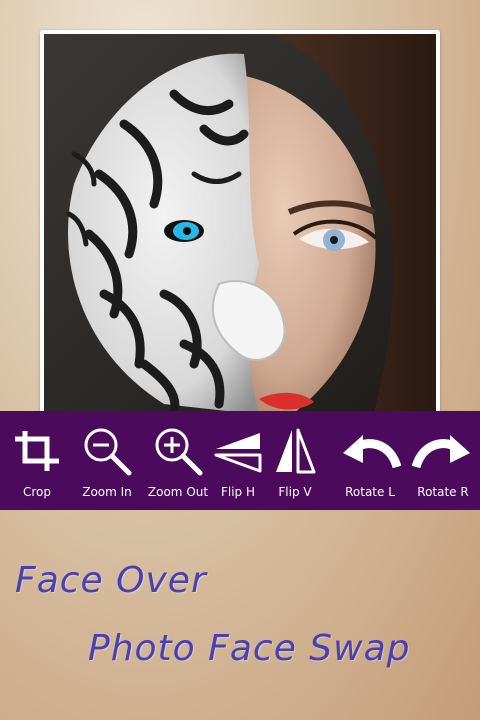 The height and width of the screenshot is (720, 480). What do you see at coordinates (178, 492) in the screenshot?
I see `zoom-out-label: Zoom Out` at bounding box center [178, 492].